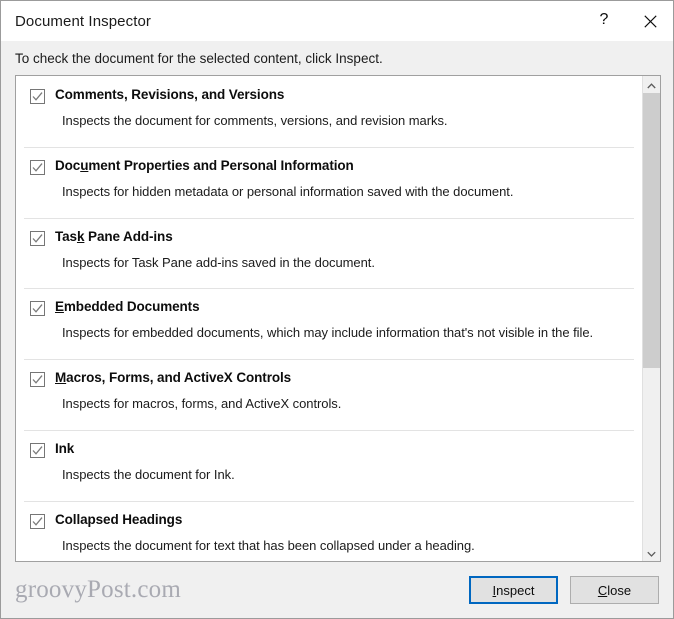  I want to click on dialog-footer: groovyPost.com Inspect Close, so click(337, 590).